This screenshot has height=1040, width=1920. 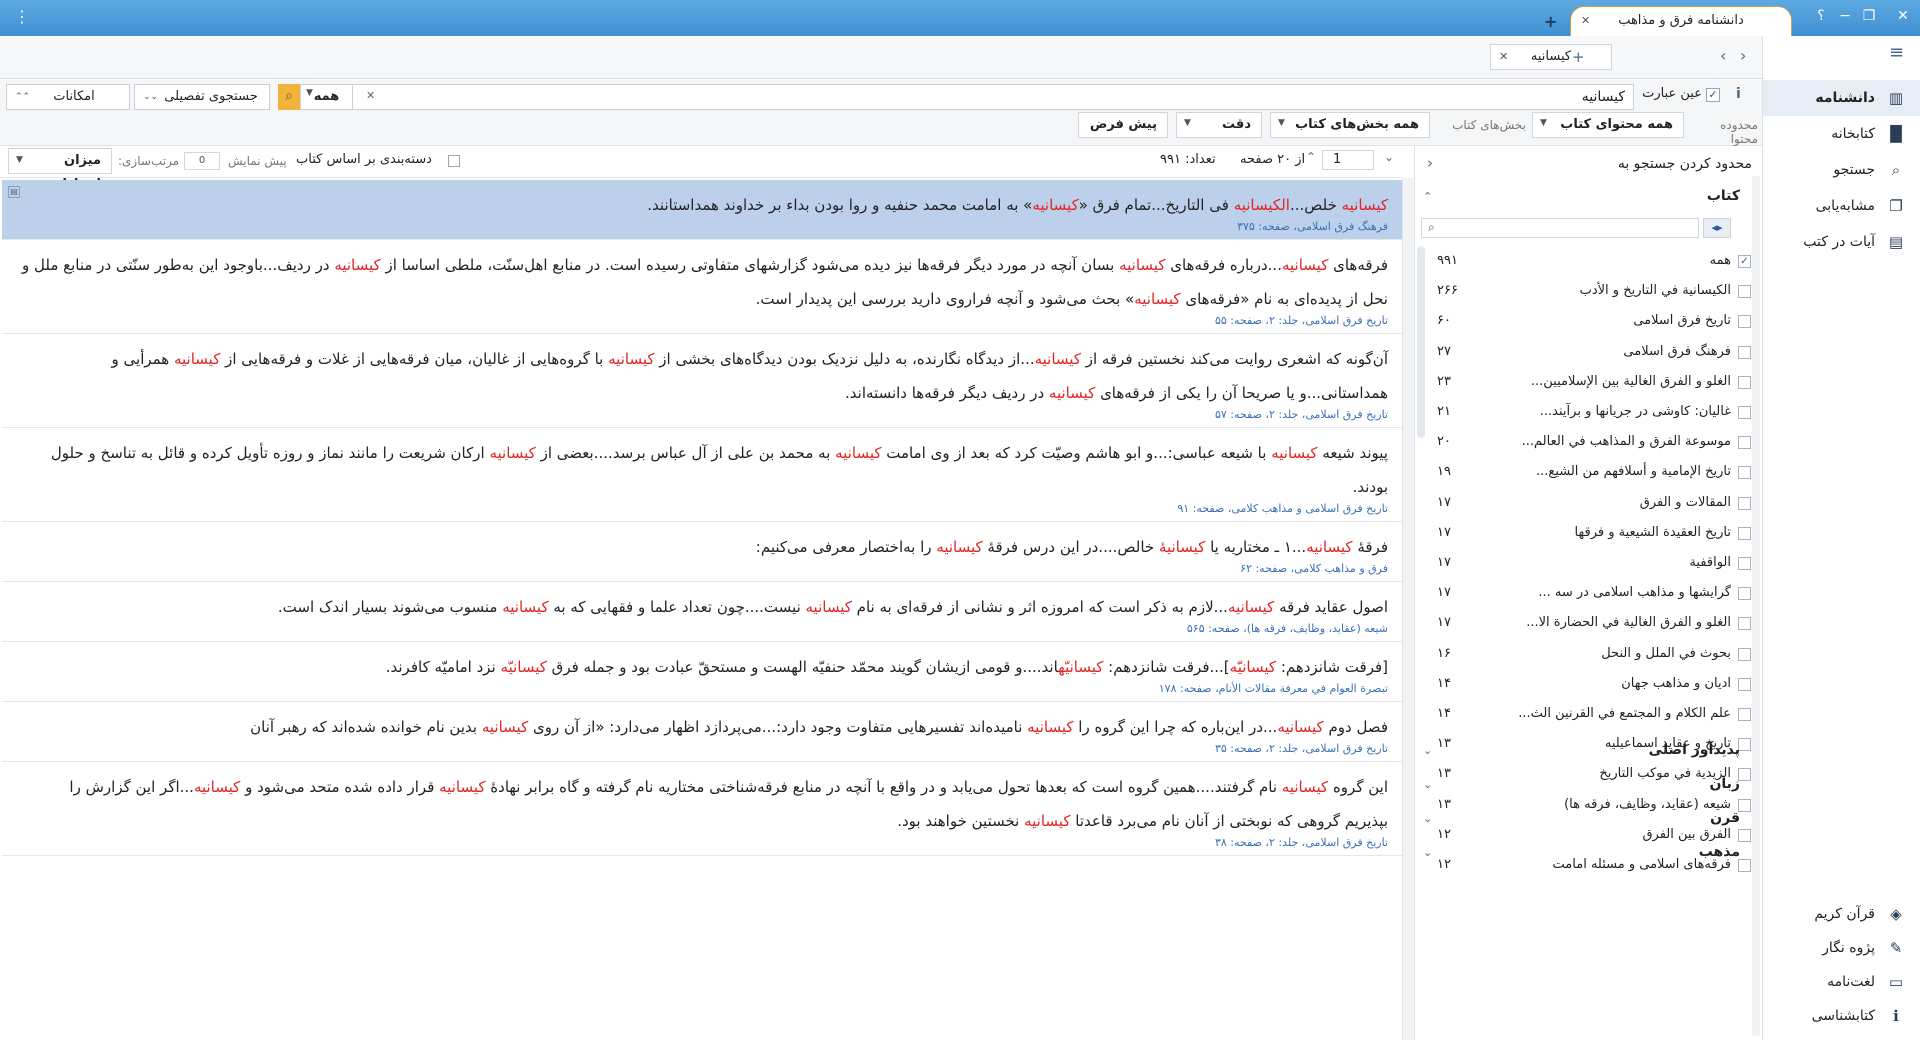 I want to click on filter-section-heading: مذهب, so click(x=1719, y=852).